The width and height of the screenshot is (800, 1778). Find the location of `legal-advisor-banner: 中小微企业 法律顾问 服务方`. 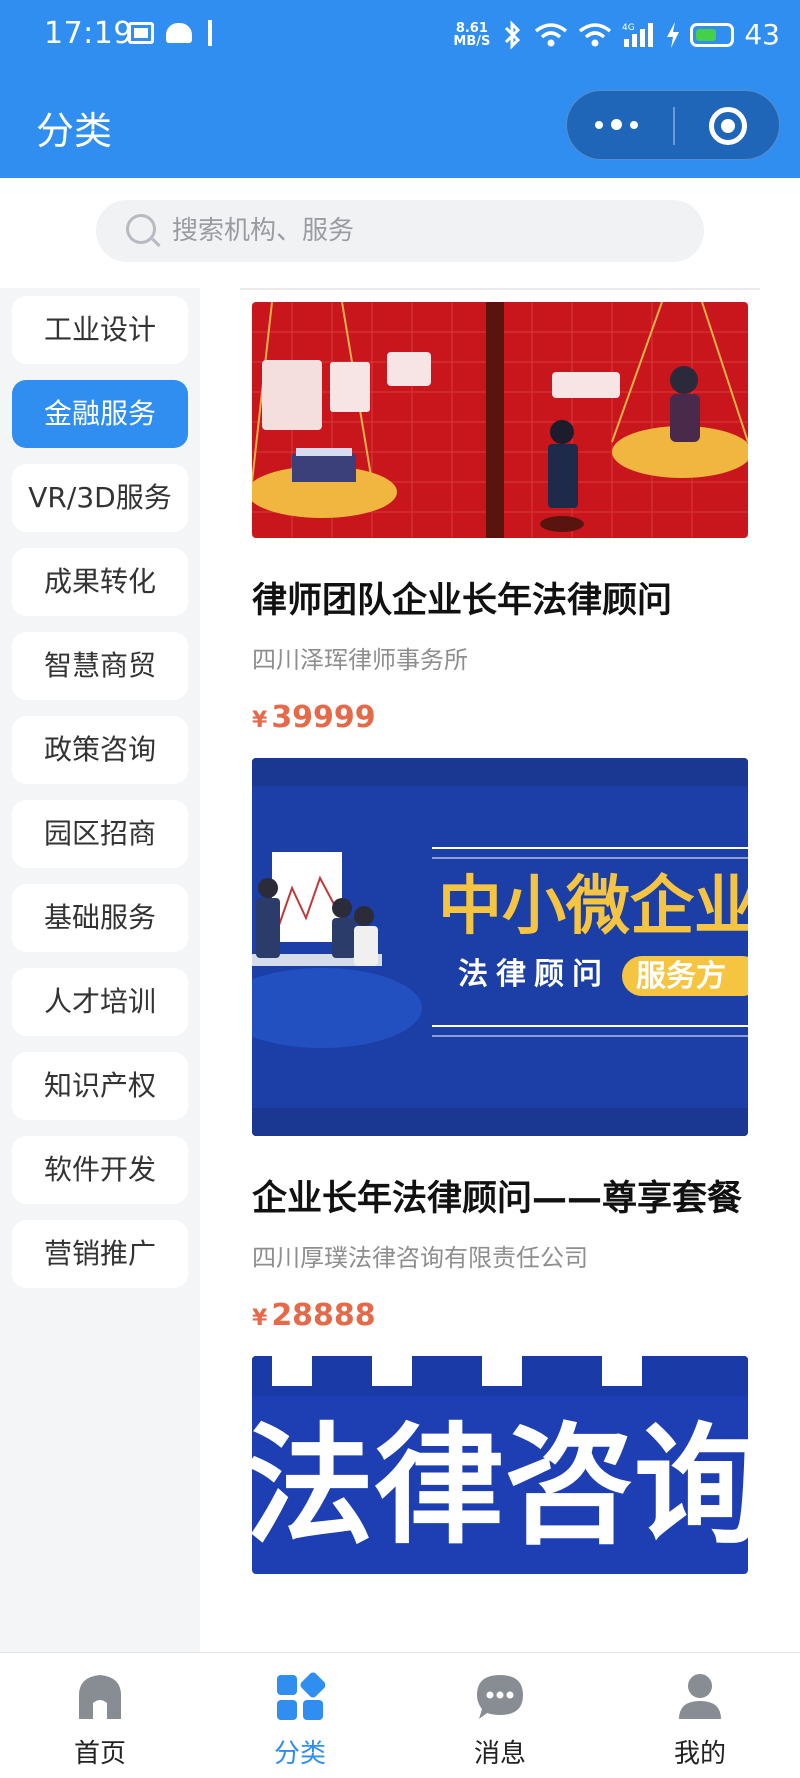

legal-advisor-banner: 中小微企业 法律顾问 服务方 is located at coordinates (500, 947).